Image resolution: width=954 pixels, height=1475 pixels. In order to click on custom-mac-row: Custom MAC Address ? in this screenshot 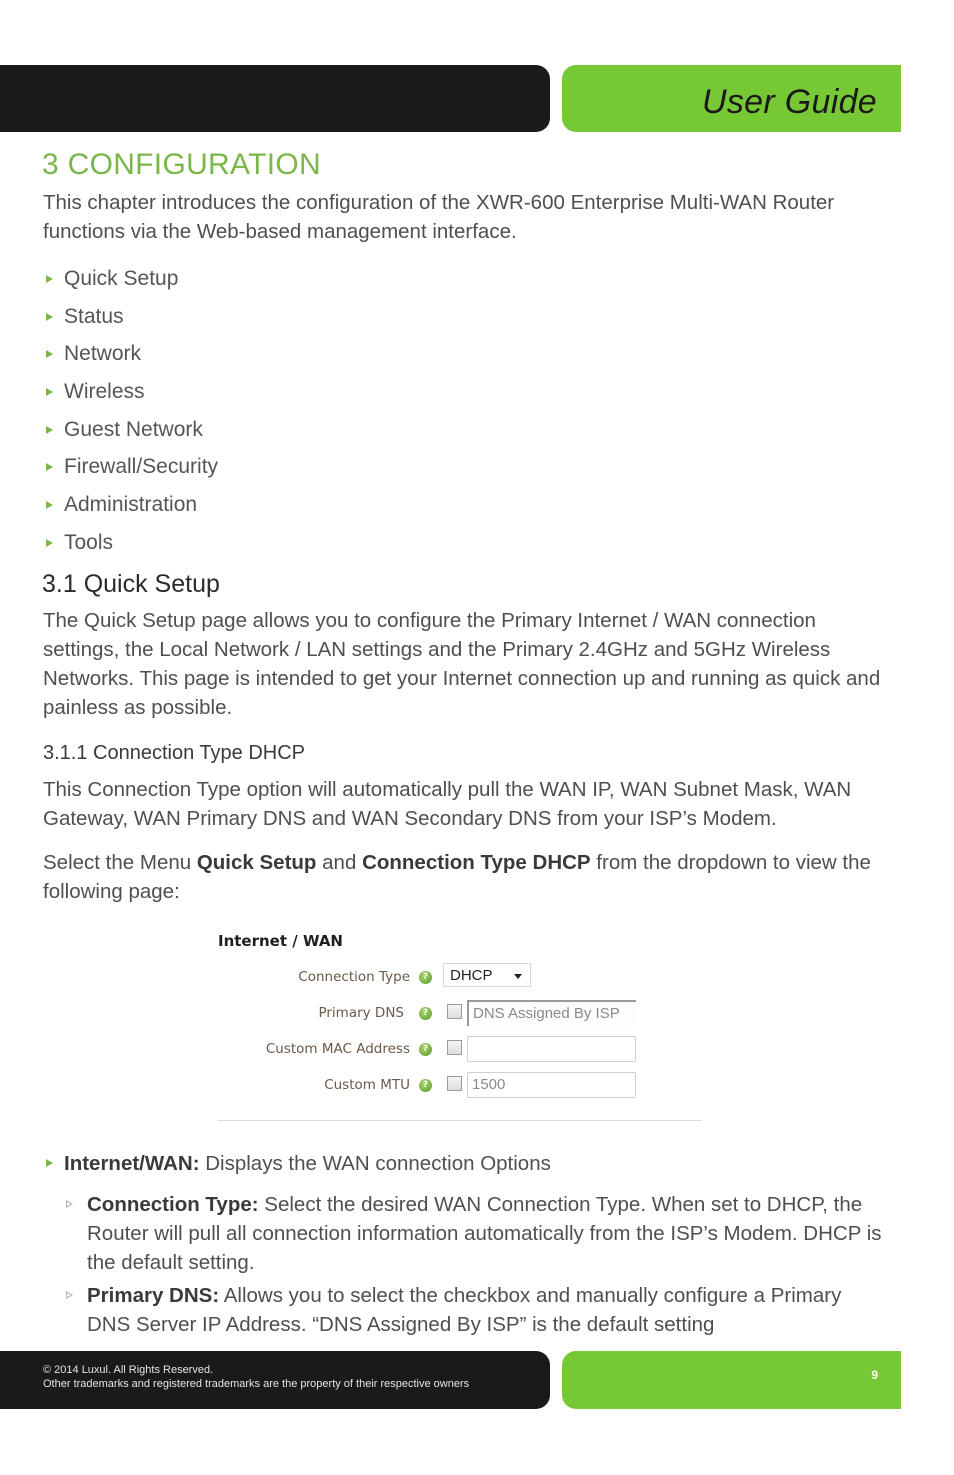, I will do `click(460, 1050)`.